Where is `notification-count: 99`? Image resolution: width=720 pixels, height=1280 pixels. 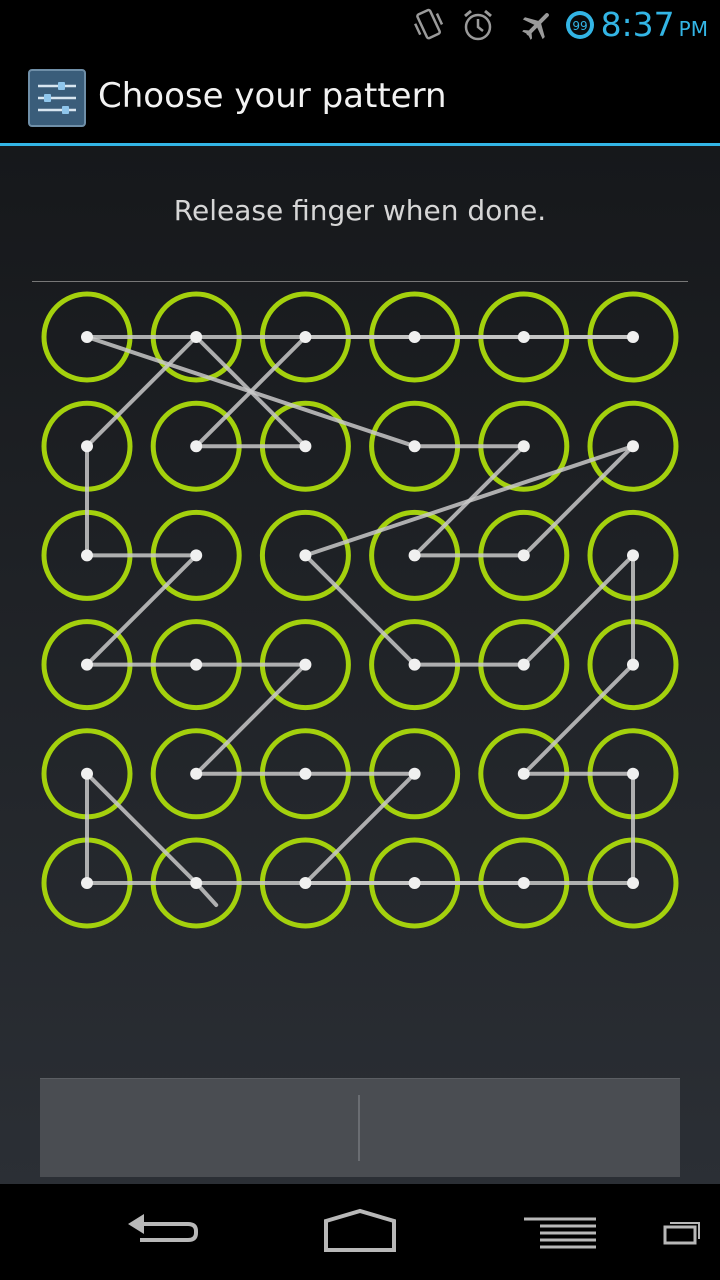 notification-count: 99 is located at coordinates (579, 26).